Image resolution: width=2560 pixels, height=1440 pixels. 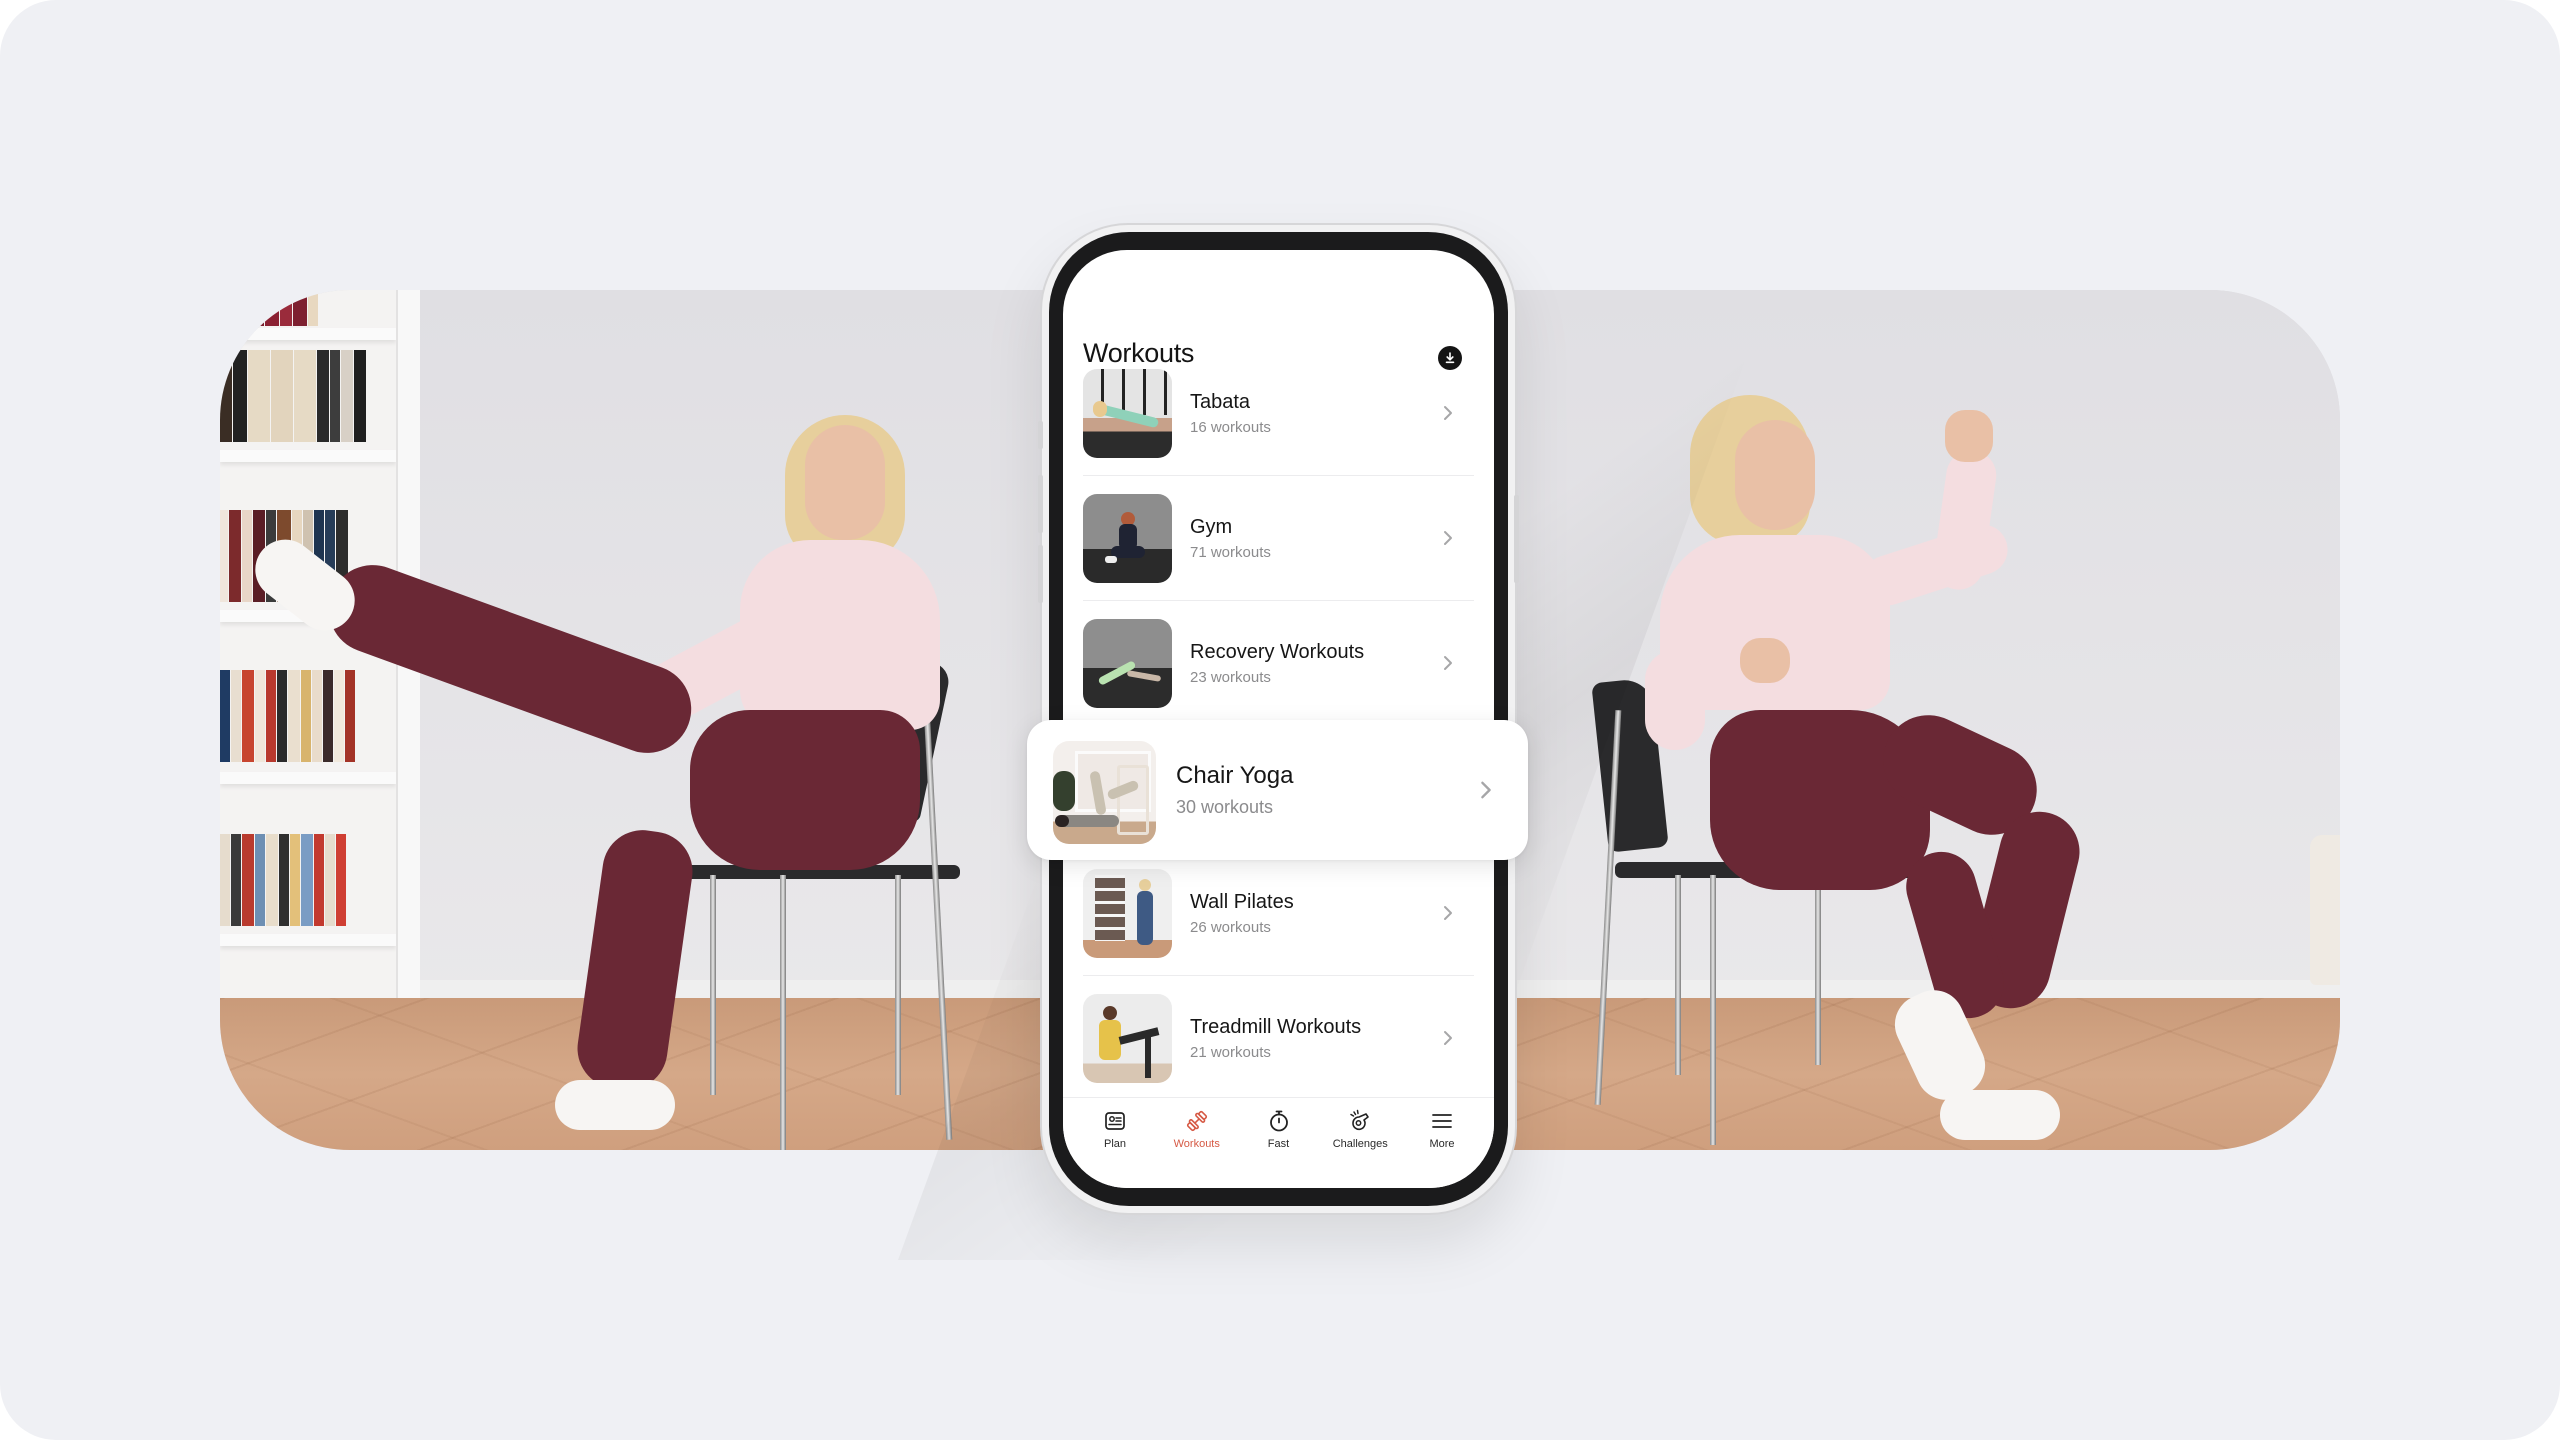 What do you see at coordinates (1442, 1144) in the screenshot?
I see `tab-label: More` at bounding box center [1442, 1144].